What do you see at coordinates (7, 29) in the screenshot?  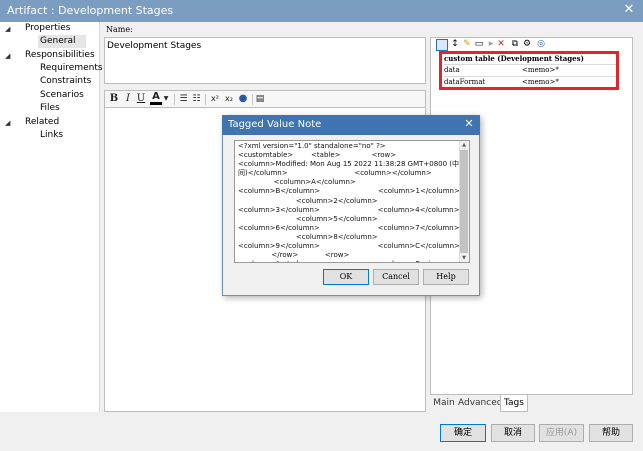 I see `tree-expand-properties-icon: ◢` at bounding box center [7, 29].